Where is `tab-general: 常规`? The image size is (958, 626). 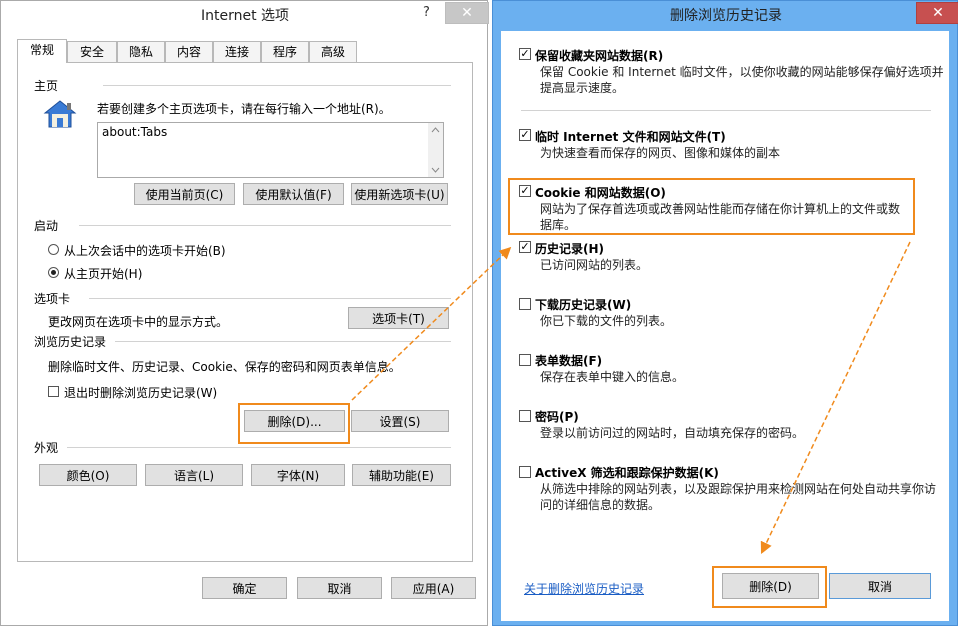
tab-general: 常规 is located at coordinates (42, 51).